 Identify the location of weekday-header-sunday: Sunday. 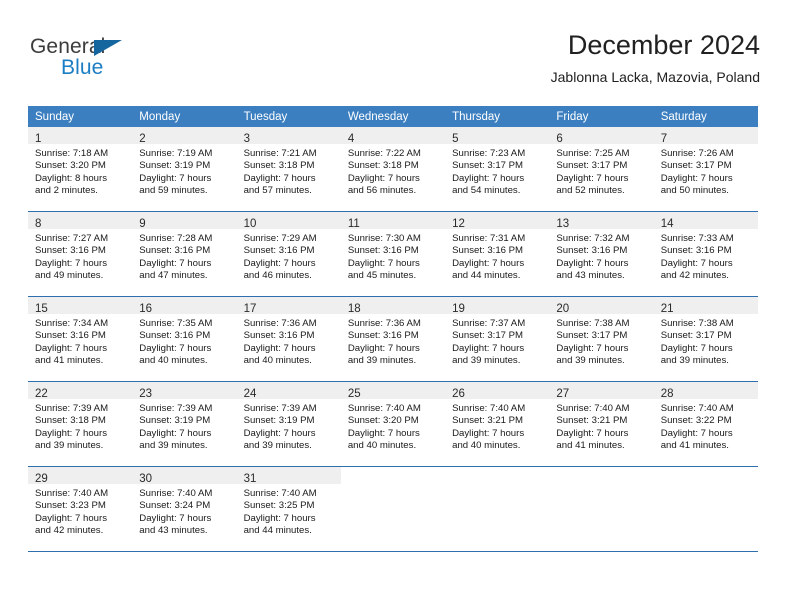
(80, 116).